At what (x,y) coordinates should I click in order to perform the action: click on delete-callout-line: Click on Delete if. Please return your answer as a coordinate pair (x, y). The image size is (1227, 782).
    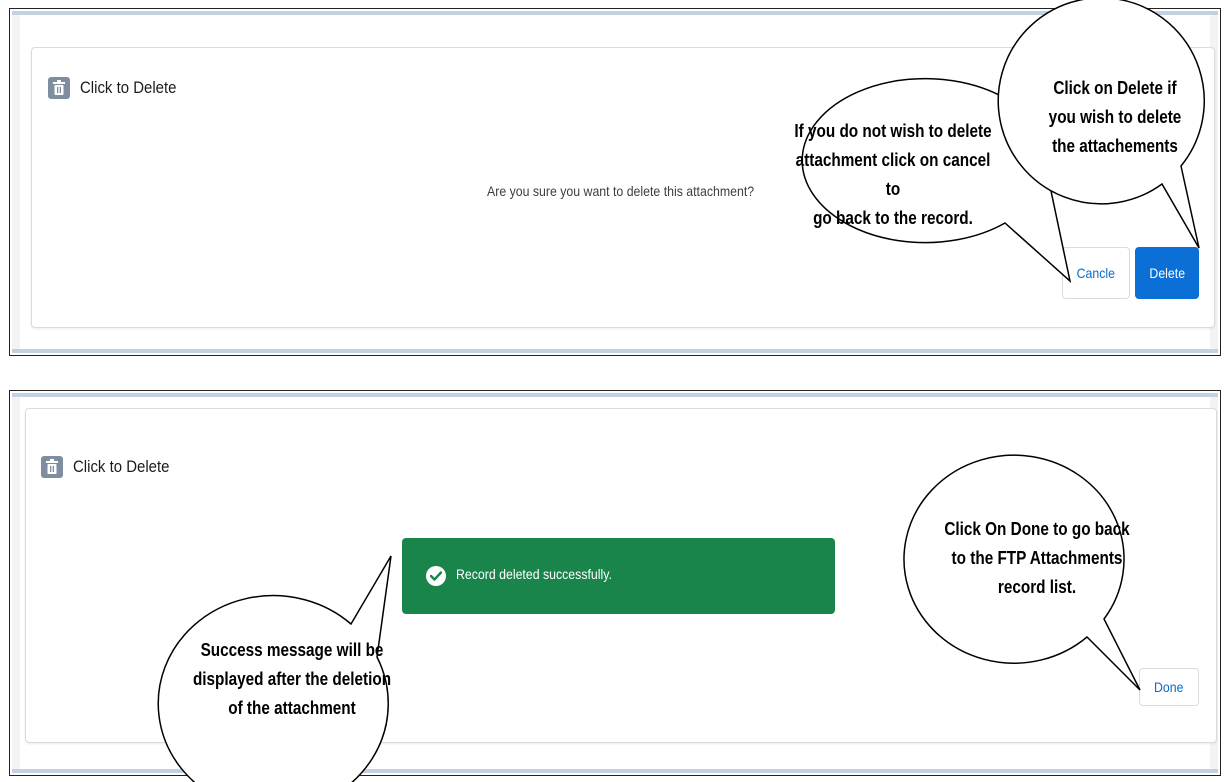
    Looking at the image, I should click on (1115, 88).